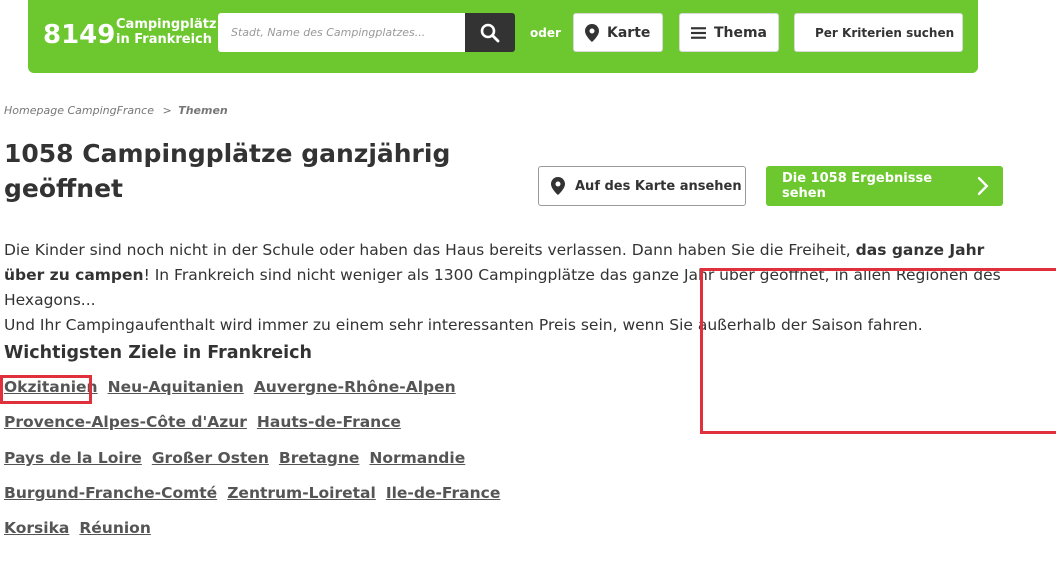 This screenshot has width=1056, height=575. What do you see at coordinates (166, 32) in the screenshot?
I see `campsite-count-label: Campingplätz in Frankreich` at bounding box center [166, 32].